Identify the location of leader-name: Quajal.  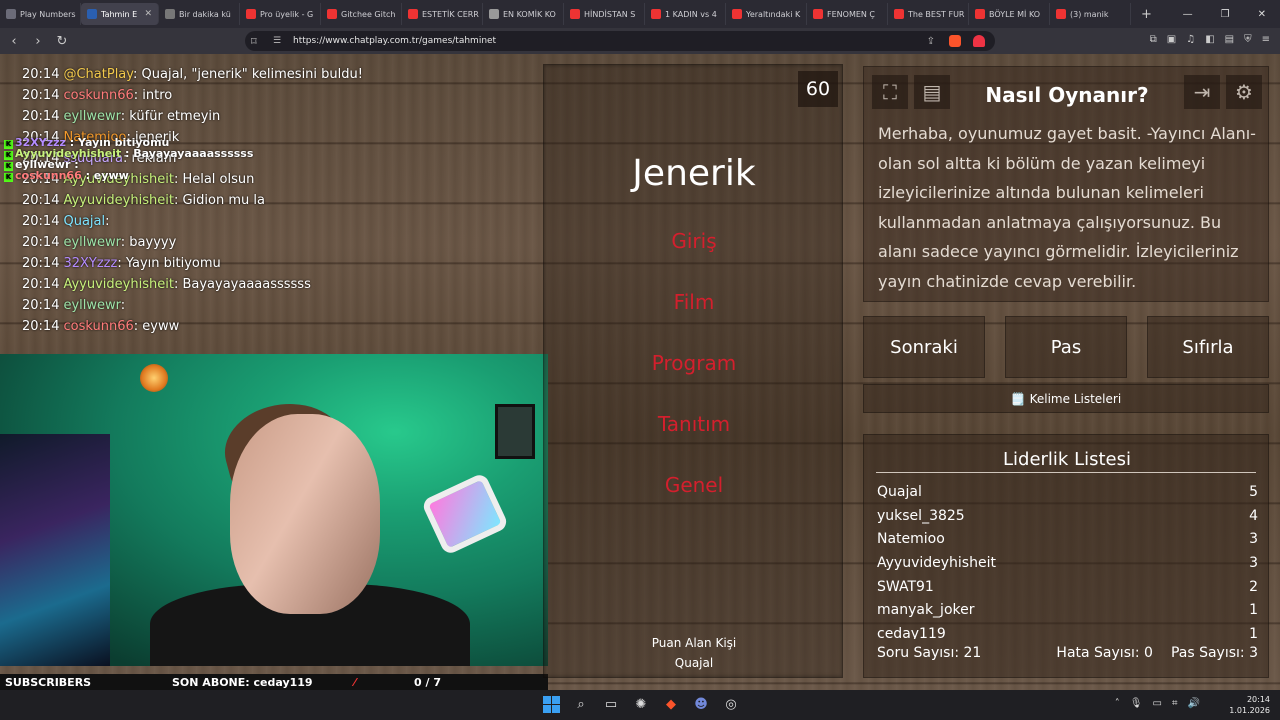
(899, 492).